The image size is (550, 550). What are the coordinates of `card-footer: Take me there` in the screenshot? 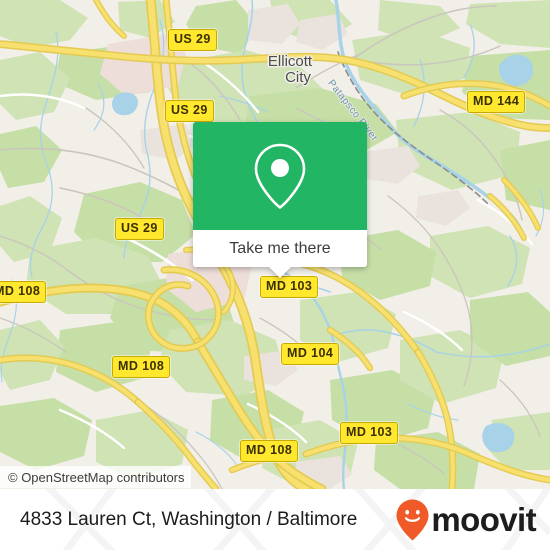 It's located at (280, 254).